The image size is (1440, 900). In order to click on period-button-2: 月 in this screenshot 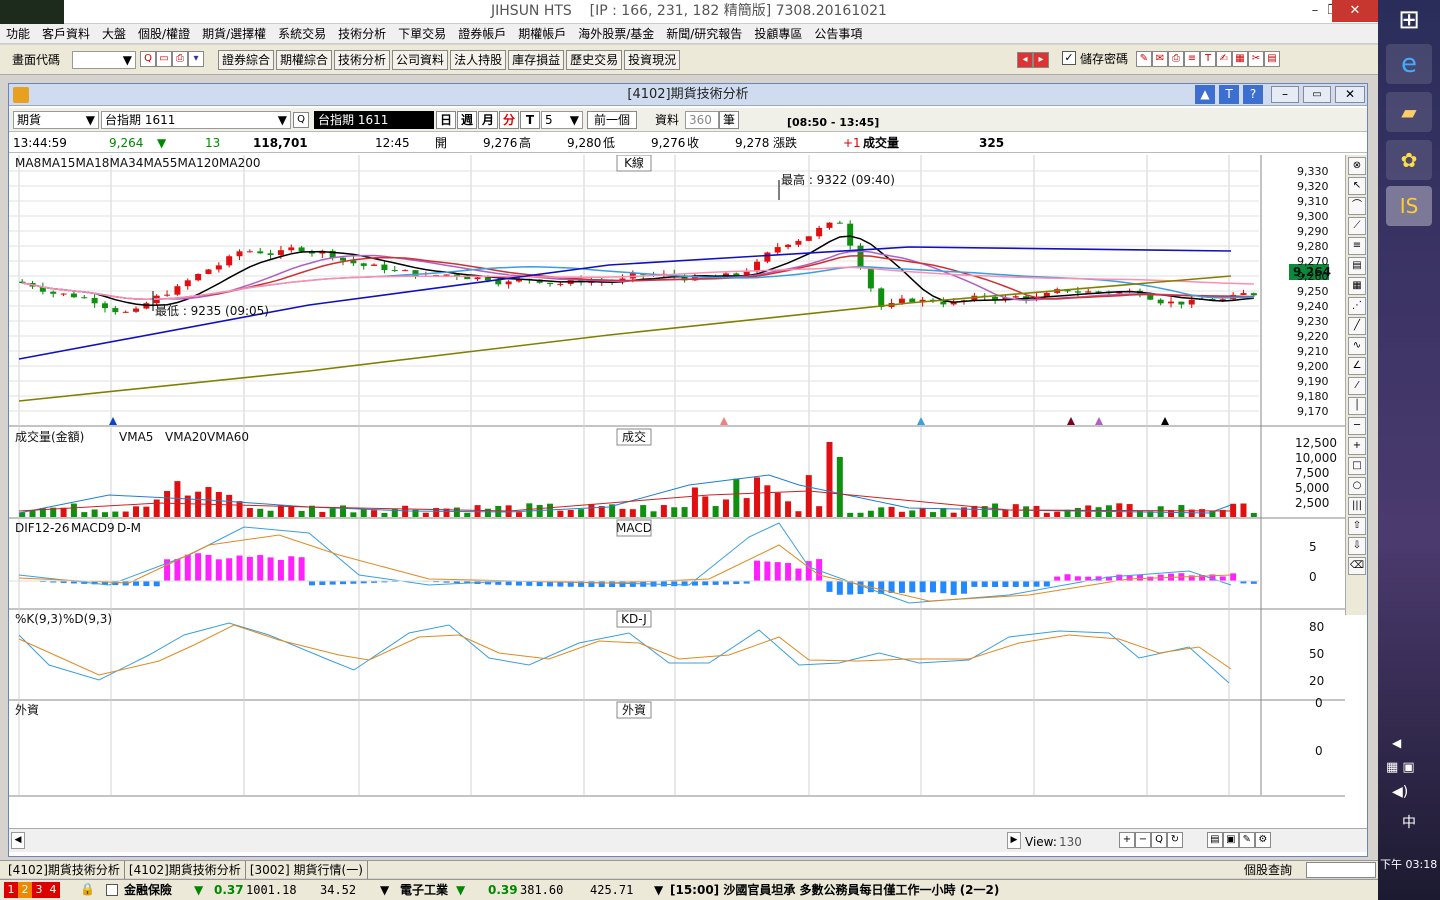, I will do `click(488, 120)`.